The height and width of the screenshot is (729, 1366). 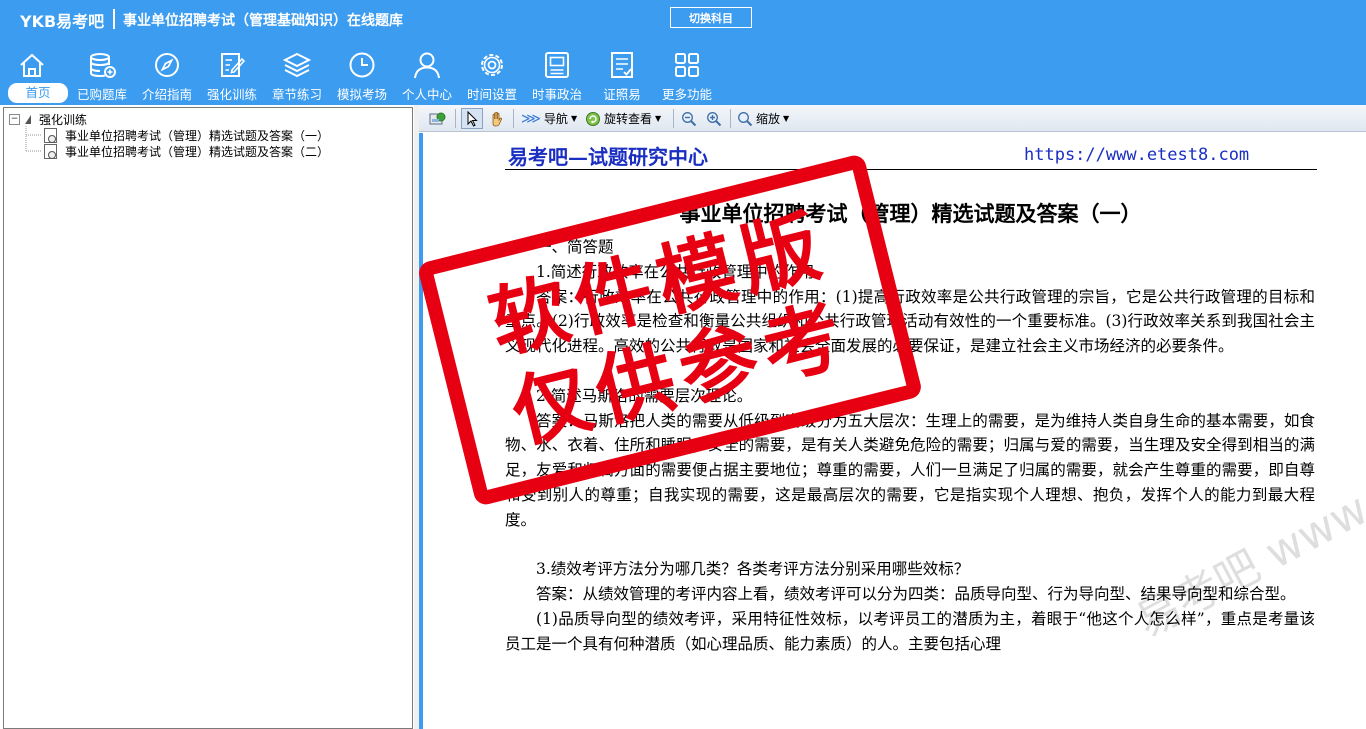 What do you see at coordinates (426, 94) in the screenshot?
I see `nav-label: 个人中心` at bounding box center [426, 94].